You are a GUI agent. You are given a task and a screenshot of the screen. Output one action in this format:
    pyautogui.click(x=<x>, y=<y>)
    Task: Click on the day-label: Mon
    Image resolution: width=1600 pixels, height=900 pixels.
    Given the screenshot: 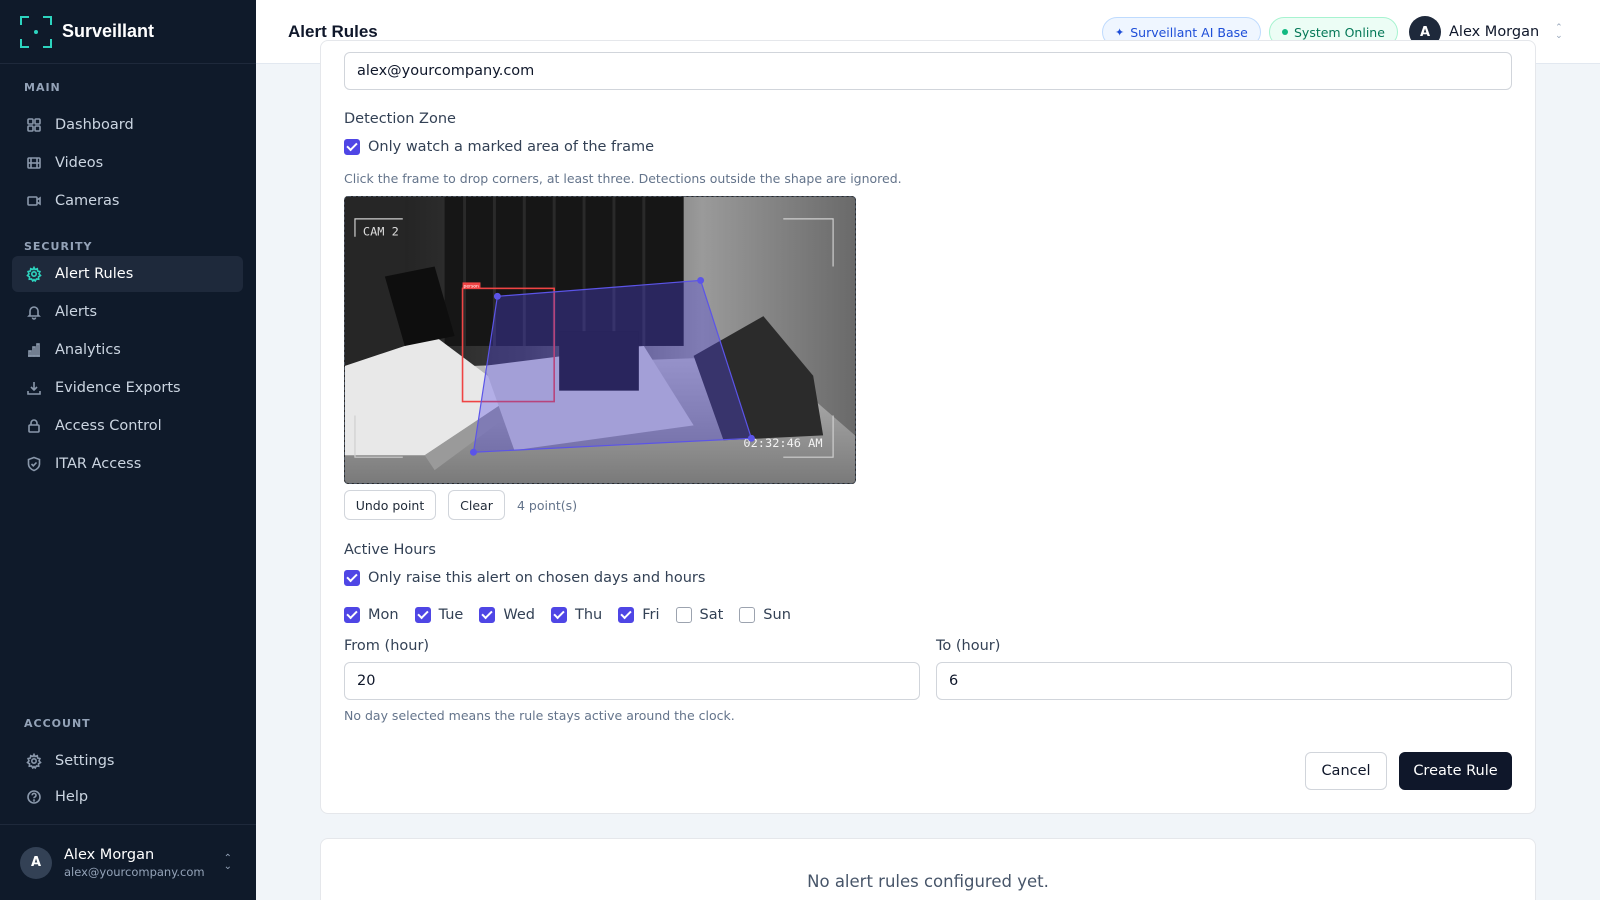 What is the action you would take?
    pyautogui.click(x=383, y=615)
    